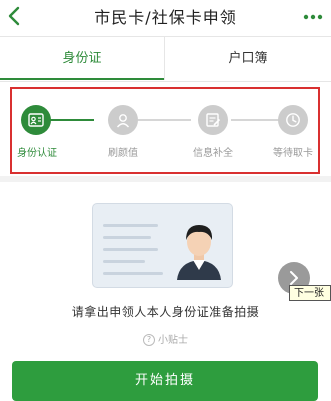 The height and width of the screenshot is (401, 331). What do you see at coordinates (149, 340) in the screenshot?
I see `question-icon: ?` at bounding box center [149, 340].